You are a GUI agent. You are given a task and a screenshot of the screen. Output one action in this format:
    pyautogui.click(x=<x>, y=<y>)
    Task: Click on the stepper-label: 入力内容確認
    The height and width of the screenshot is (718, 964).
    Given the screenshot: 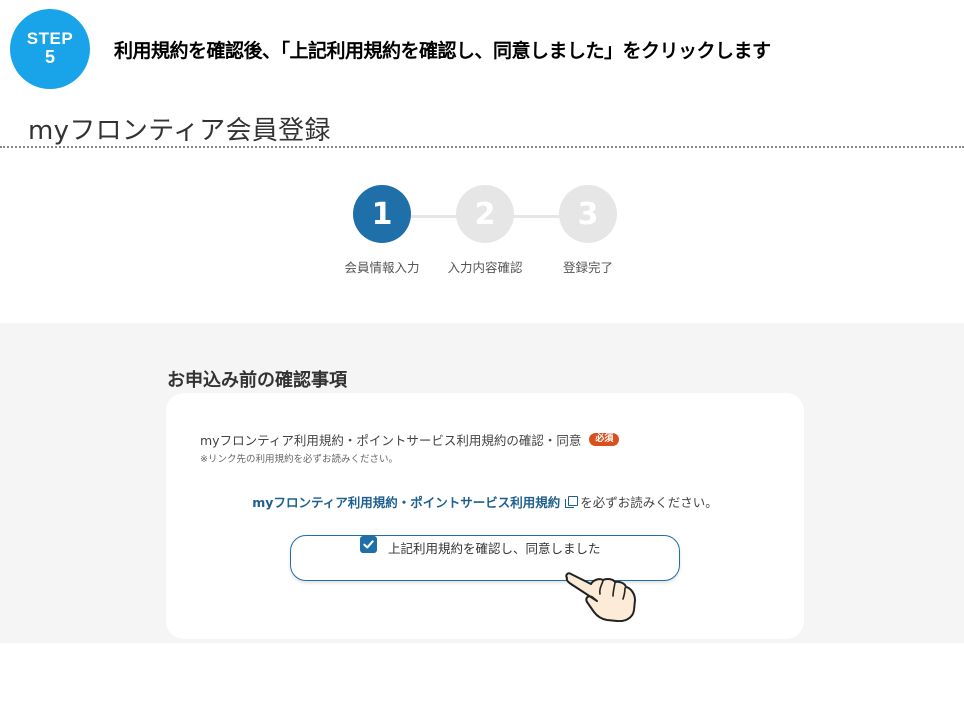 What is the action you would take?
    pyautogui.click(x=485, y=267)
    